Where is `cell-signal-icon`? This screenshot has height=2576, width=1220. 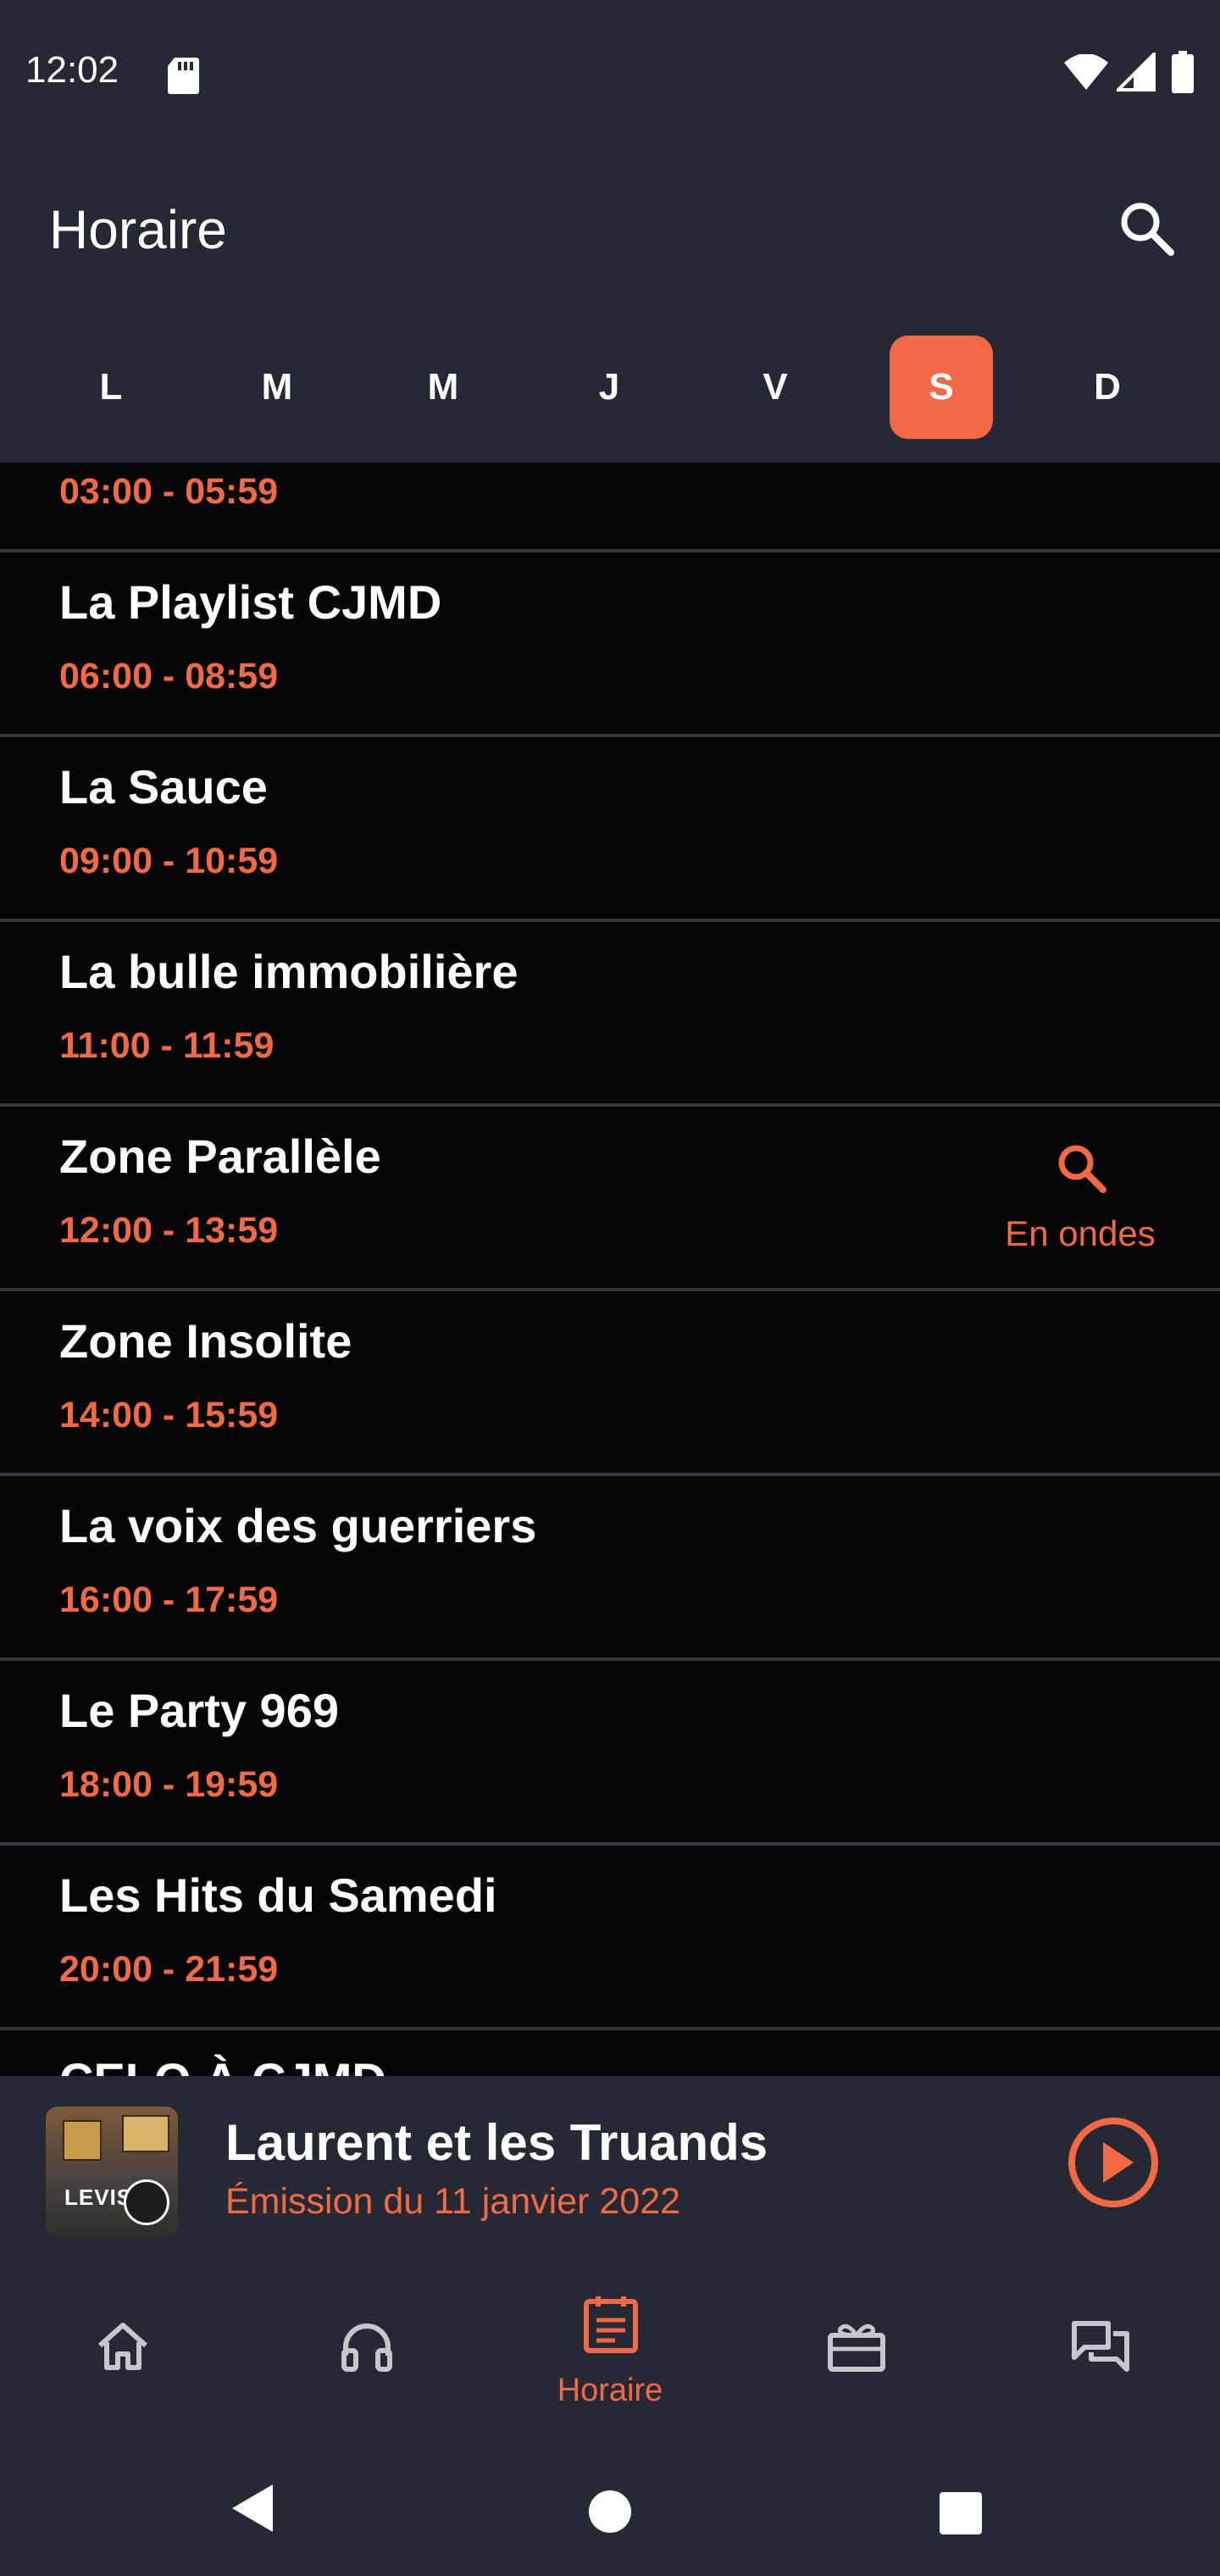 cell-signal-icon is located at coordinates (1135, 73).